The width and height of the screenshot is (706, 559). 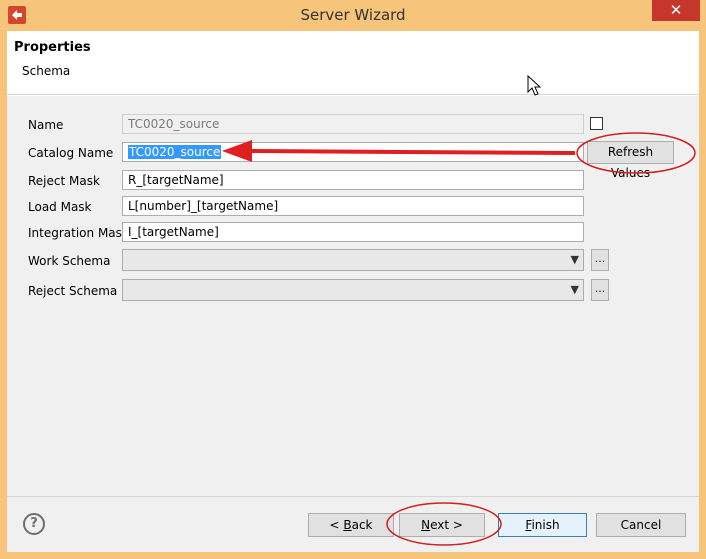 I want to click on name-checkbox, so click(x=596, y=123).